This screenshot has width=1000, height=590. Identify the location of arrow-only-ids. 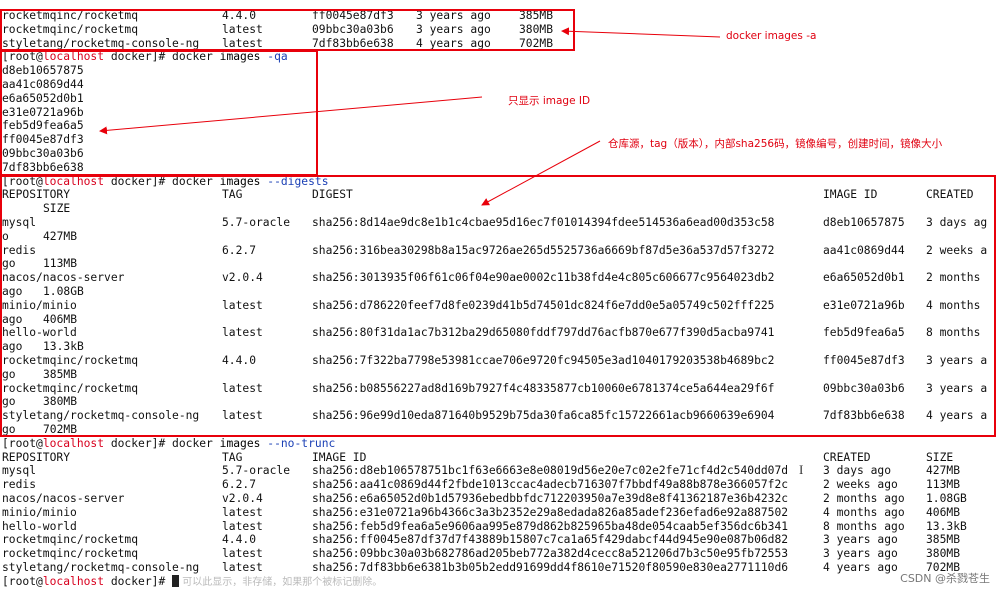
(291, 115).